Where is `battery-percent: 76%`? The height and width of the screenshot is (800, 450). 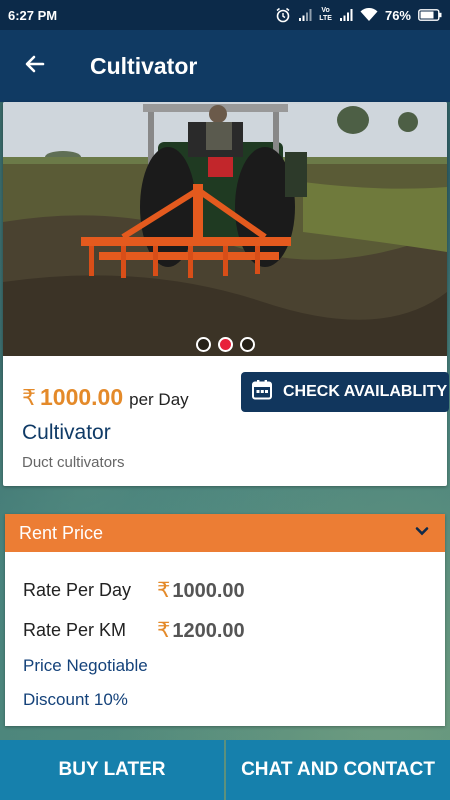
battery-percent: 76% is located at coordinates (397, 15).